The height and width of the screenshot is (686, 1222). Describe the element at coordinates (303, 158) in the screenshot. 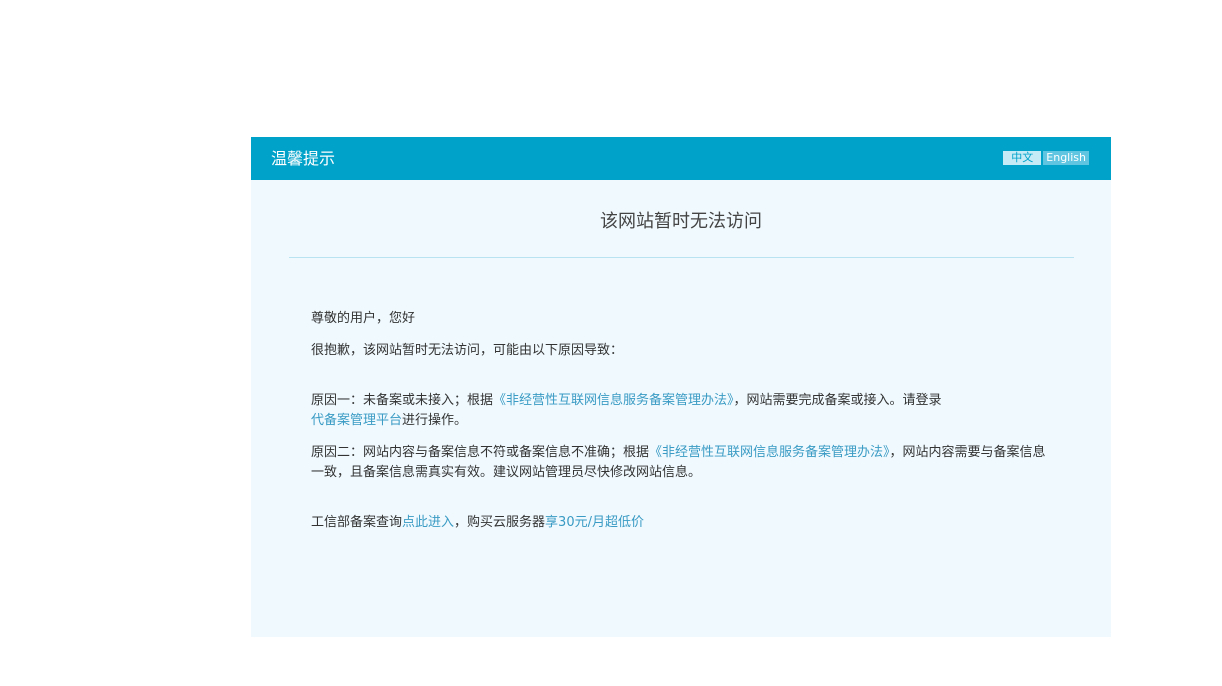

I see `header-title: 温馨提示` at that location.